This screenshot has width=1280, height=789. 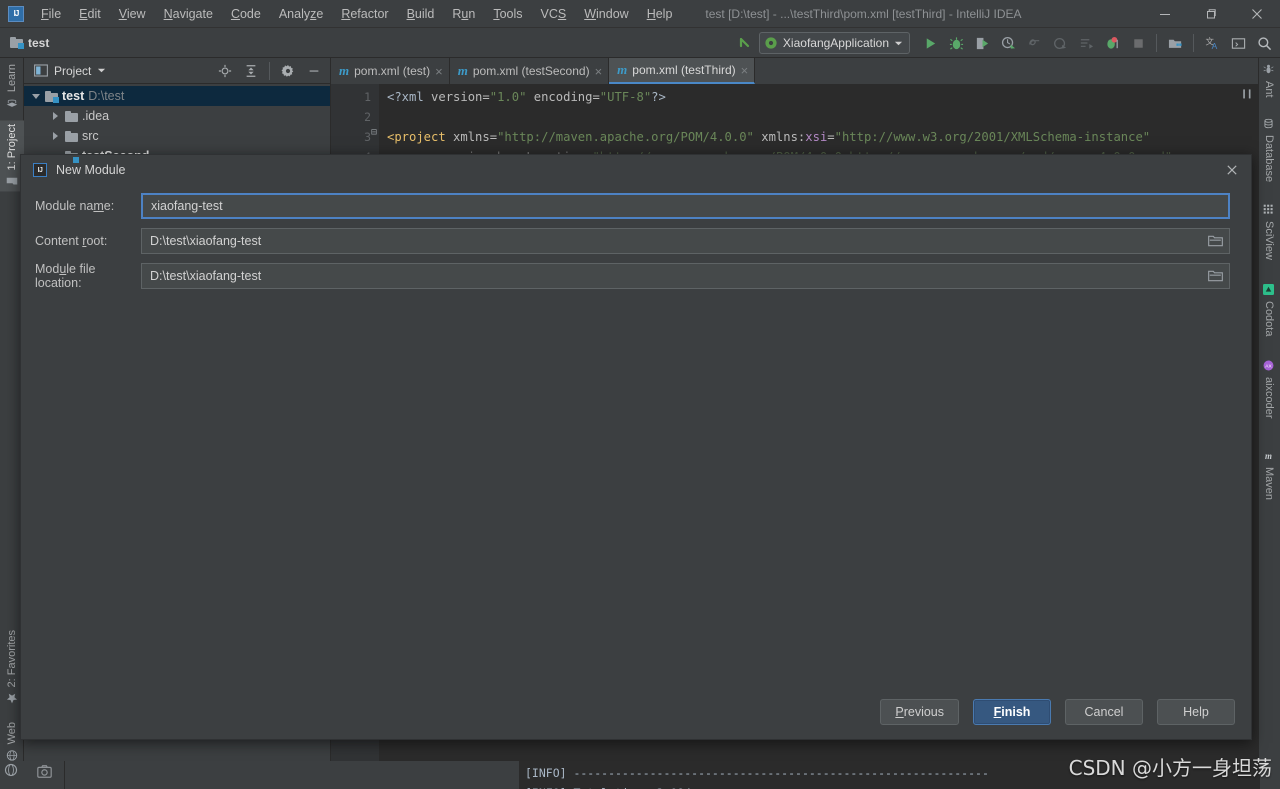 I want to click on run-button, so click(x=930, y=43).